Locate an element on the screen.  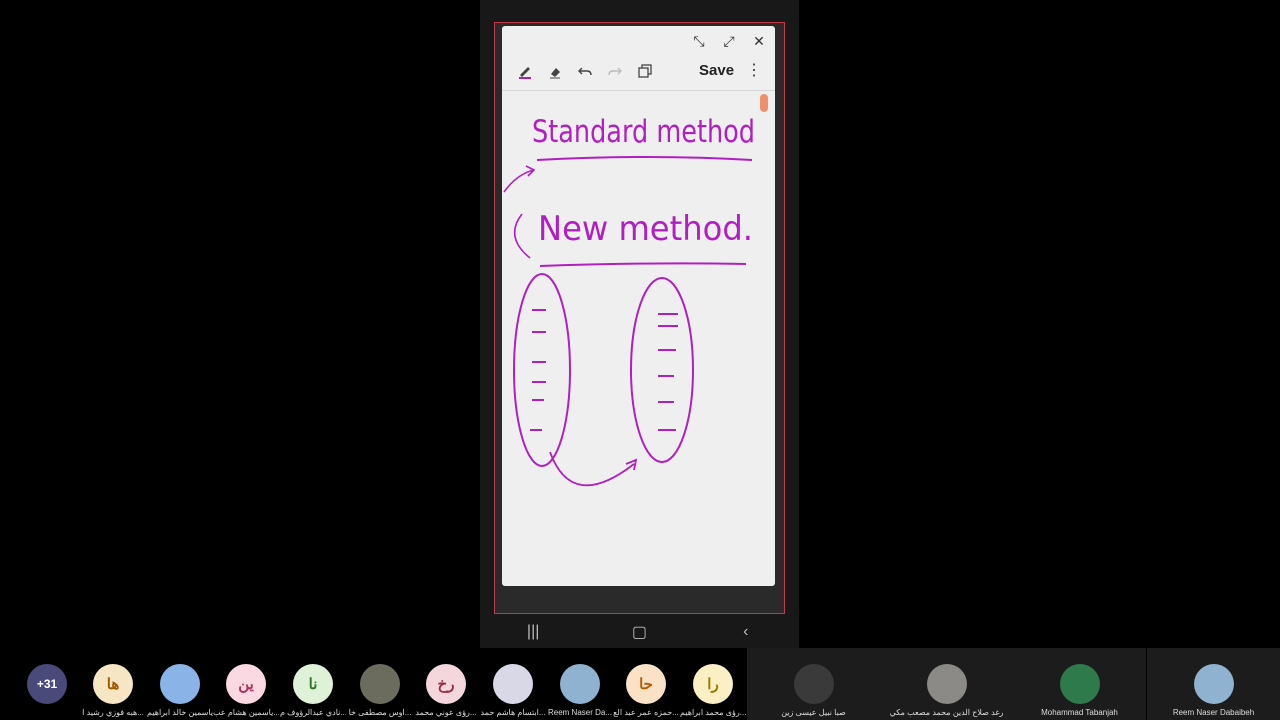
dash-marks-right is located at coordinates (668, 372).